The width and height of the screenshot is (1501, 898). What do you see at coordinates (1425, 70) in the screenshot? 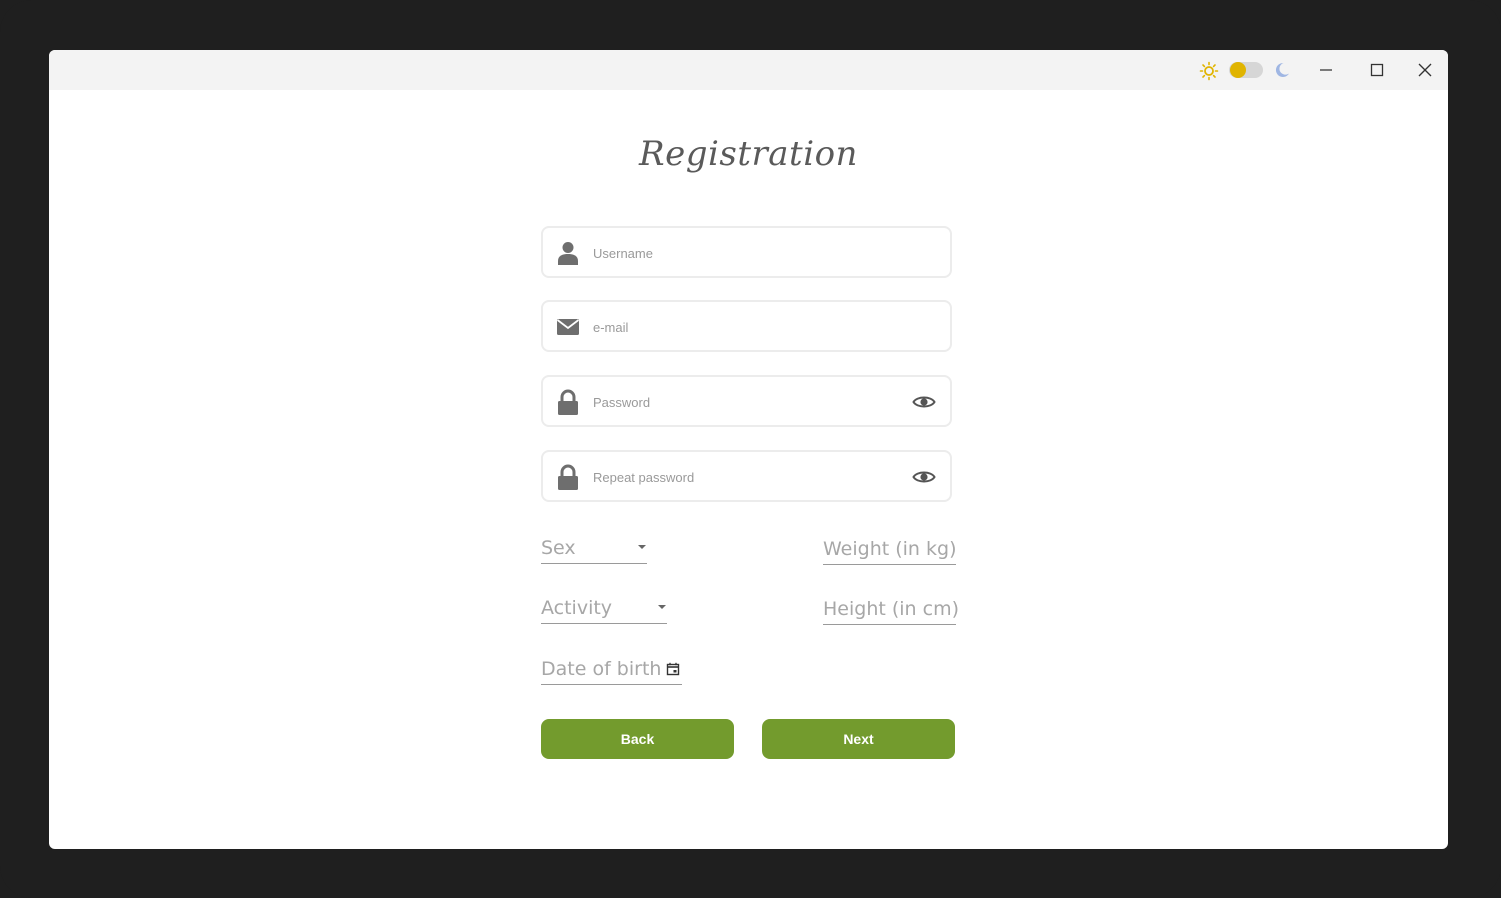
I see `close-icon` at bounding box center [1425, 70].